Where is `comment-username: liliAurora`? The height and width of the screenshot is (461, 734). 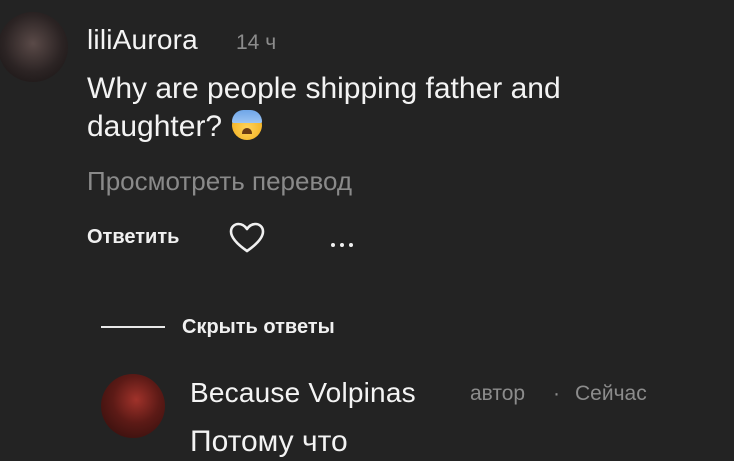
comment-username: liliAurora is located at coordinates (142, 40).